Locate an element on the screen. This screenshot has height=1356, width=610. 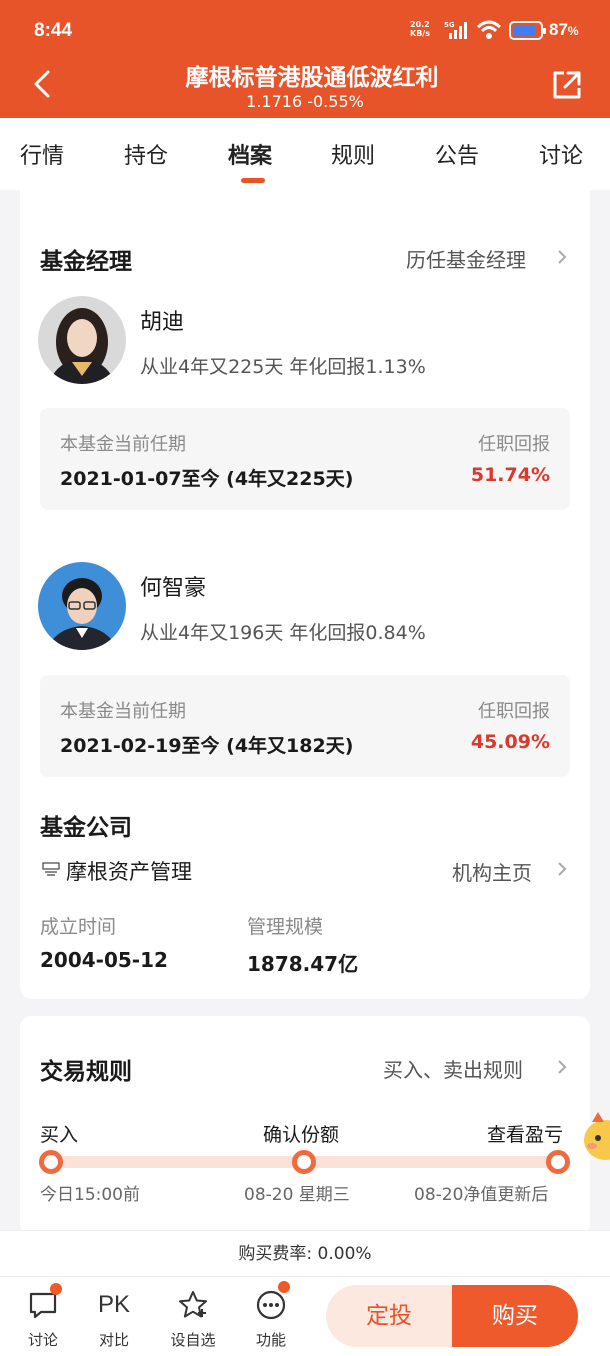
return-value: 51.74% is located at coordinates (510, 475).